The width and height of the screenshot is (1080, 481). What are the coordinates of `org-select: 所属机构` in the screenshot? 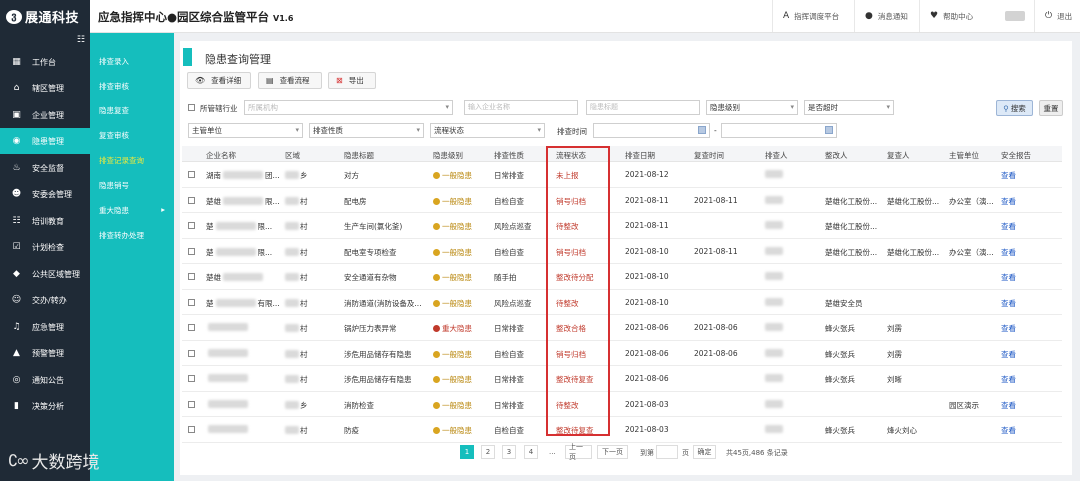 It's located at (348, 107).